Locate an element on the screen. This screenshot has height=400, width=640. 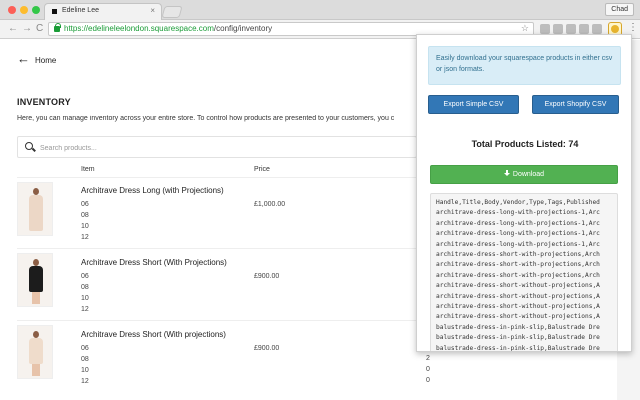
close-window-button is located at coordinates (12, 10).